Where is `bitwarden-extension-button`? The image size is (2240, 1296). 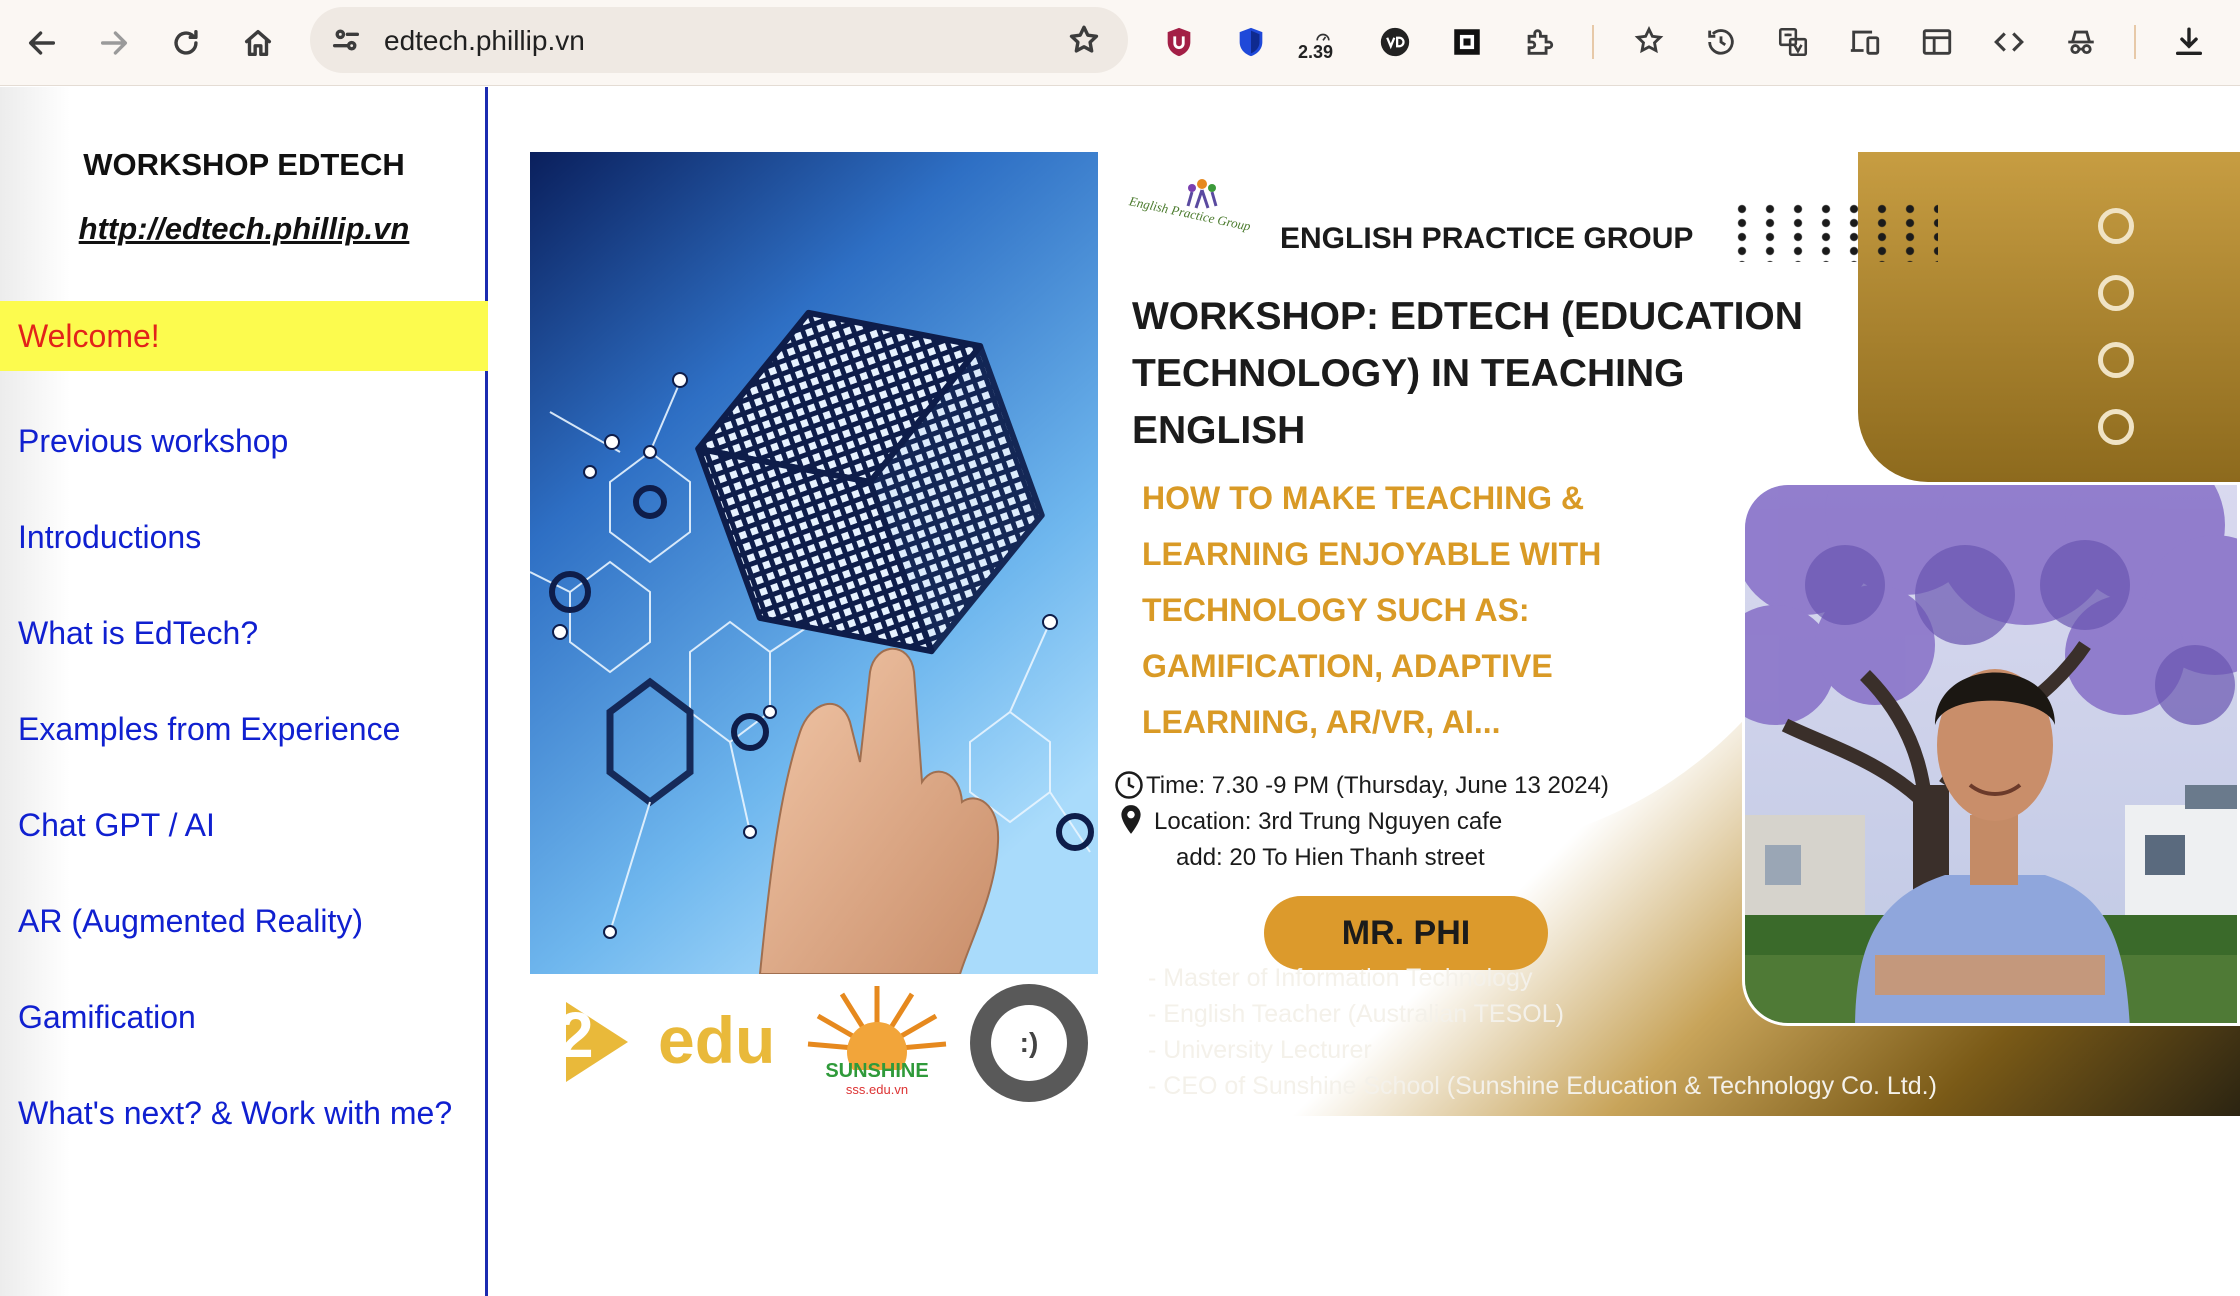
bitwarden-extension-button is located at coordinates (1251, 42).